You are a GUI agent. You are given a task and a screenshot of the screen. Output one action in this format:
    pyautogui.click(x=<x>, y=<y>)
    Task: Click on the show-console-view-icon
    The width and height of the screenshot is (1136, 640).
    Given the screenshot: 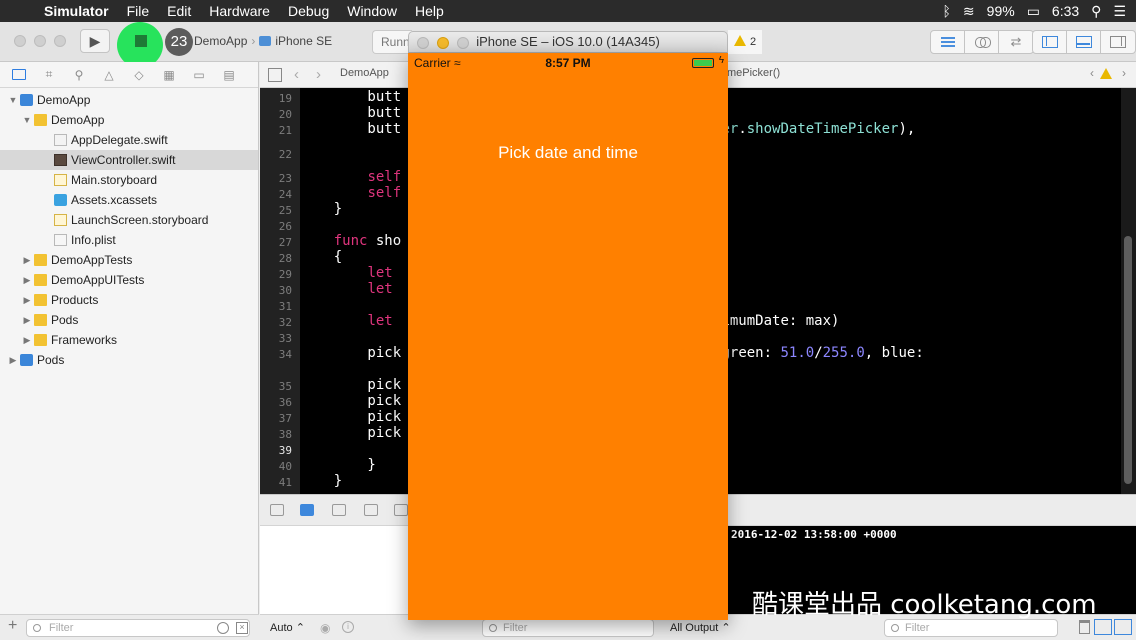 What is the action you would take?
    pyautogui.click(x=1123, y=627)
    